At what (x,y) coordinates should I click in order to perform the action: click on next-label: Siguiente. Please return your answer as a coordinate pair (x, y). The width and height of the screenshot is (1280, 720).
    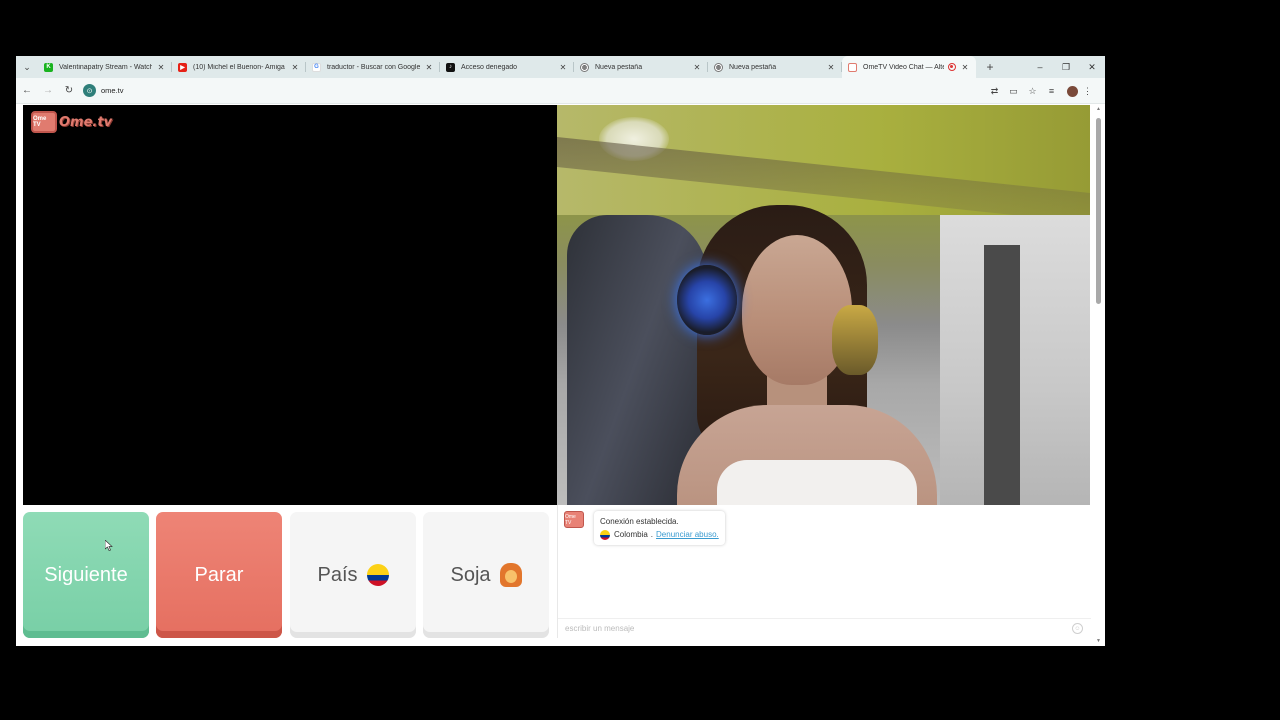
    Looking at the image, I should click on (86, 574).